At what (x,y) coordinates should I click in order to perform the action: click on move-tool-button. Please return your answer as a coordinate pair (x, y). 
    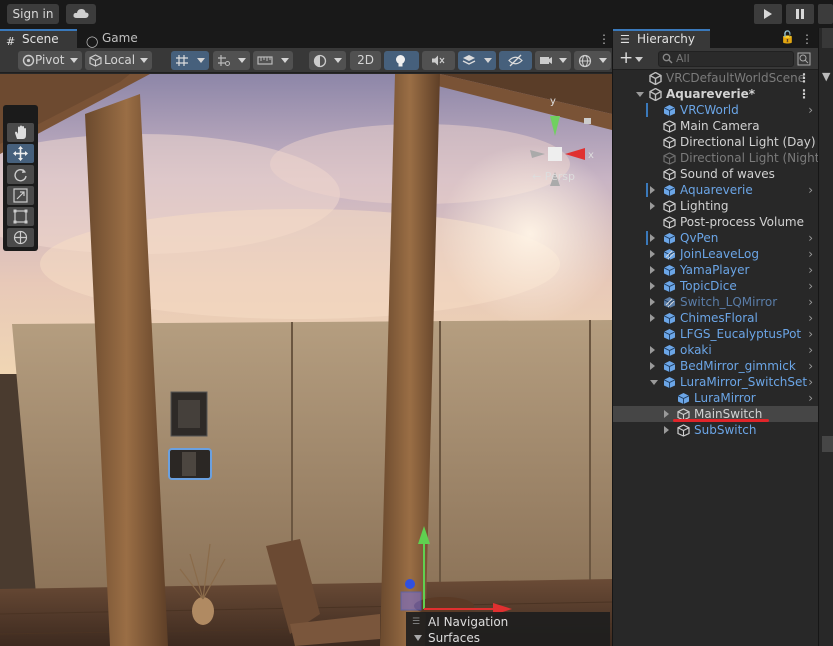
    Looking at the image, I should click on (20, 153).